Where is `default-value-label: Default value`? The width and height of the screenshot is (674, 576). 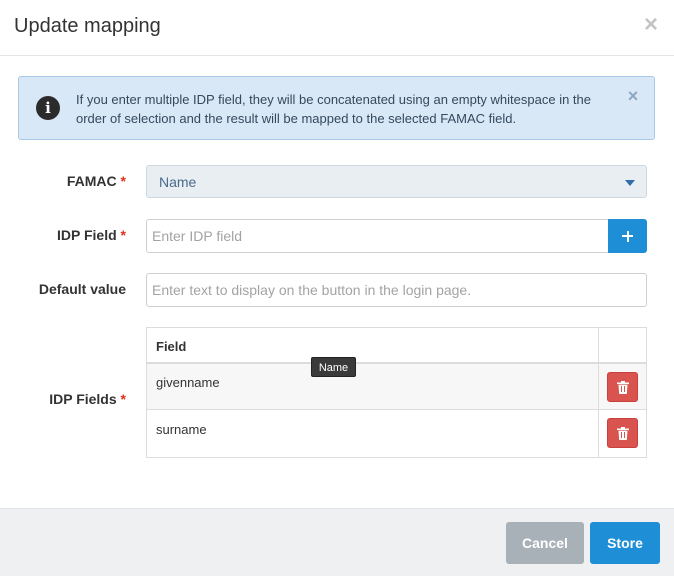
default-value-label: Default value is located at coordinates (63, 289).